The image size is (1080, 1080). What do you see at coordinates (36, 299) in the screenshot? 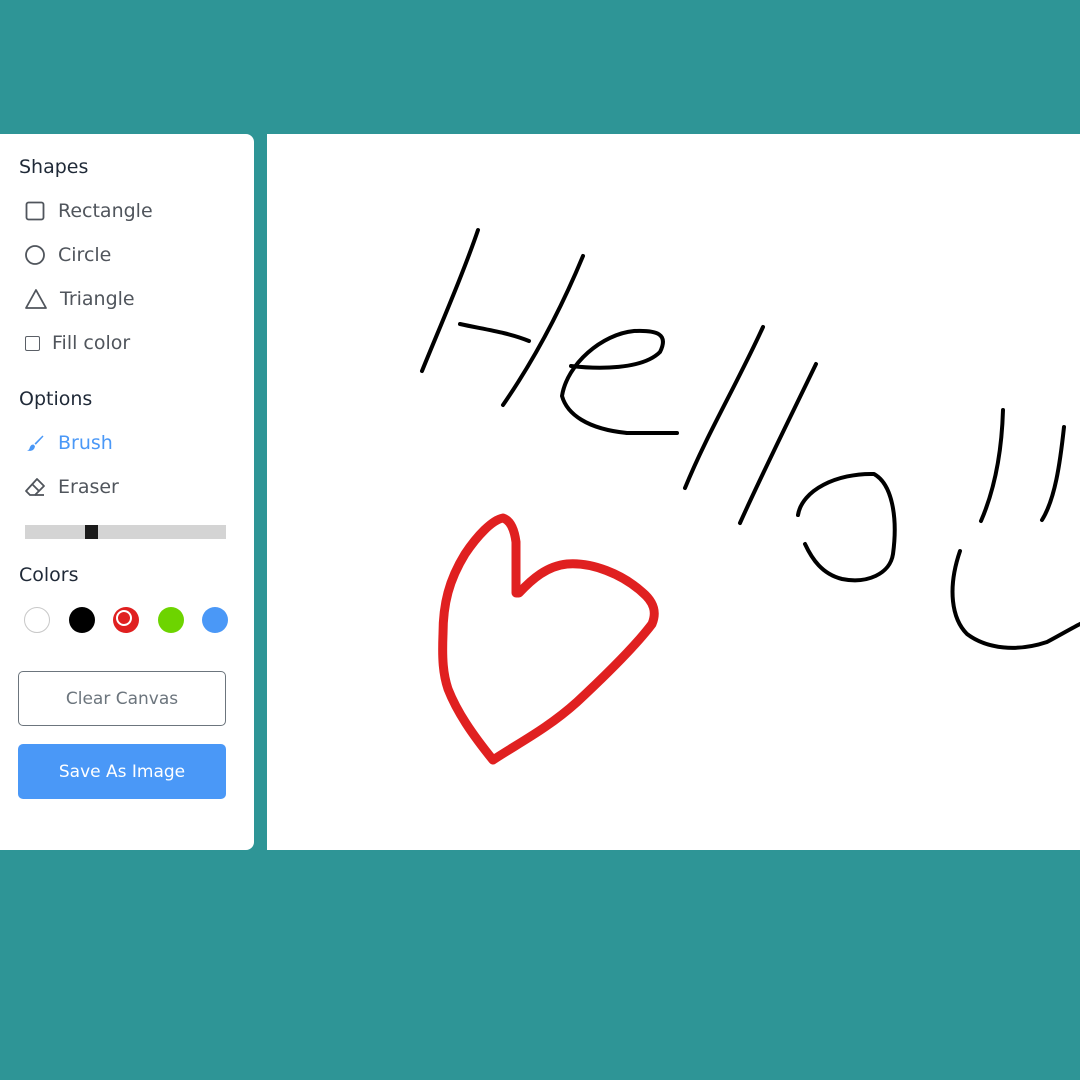
I see `triangle-outline-icon` at bounding box center [36, 299].